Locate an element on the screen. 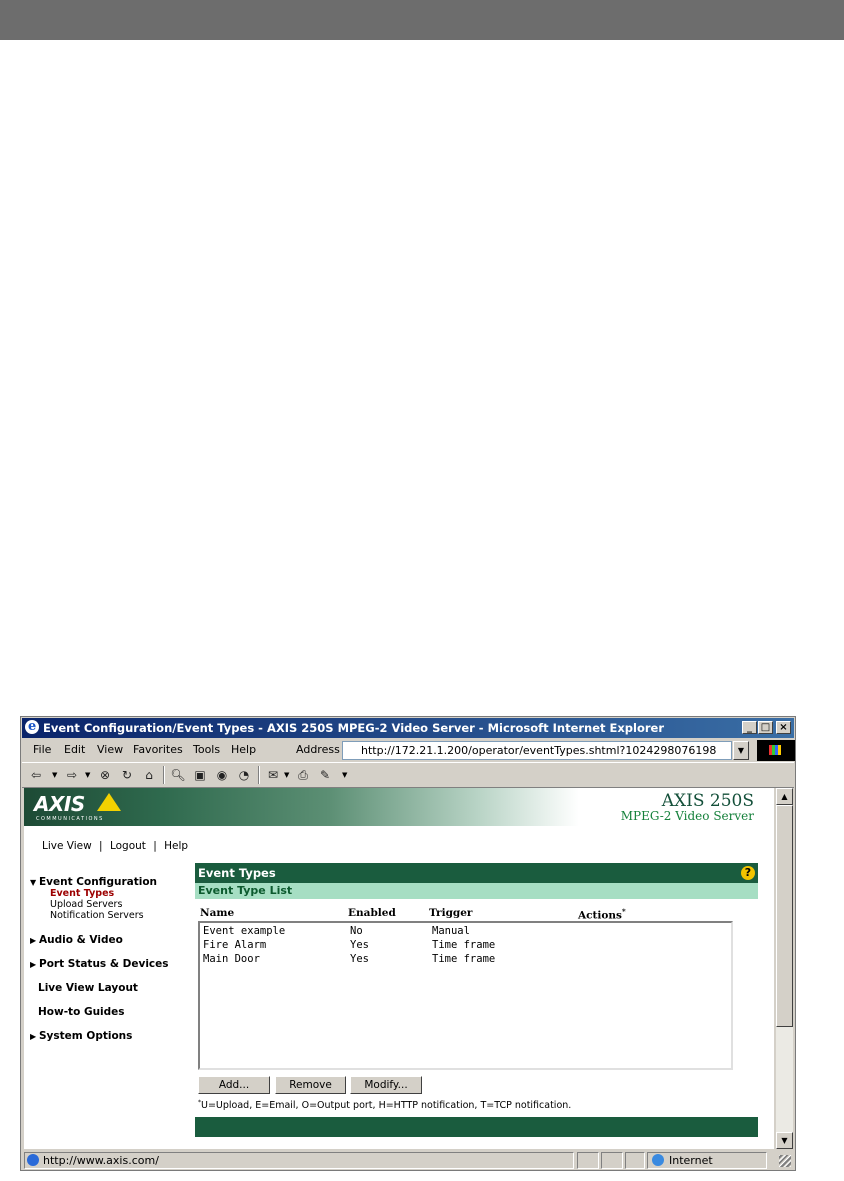 This screenshot has width=844, height=1181. favorites-icon: ▣ is located at coordinates (200, 775).